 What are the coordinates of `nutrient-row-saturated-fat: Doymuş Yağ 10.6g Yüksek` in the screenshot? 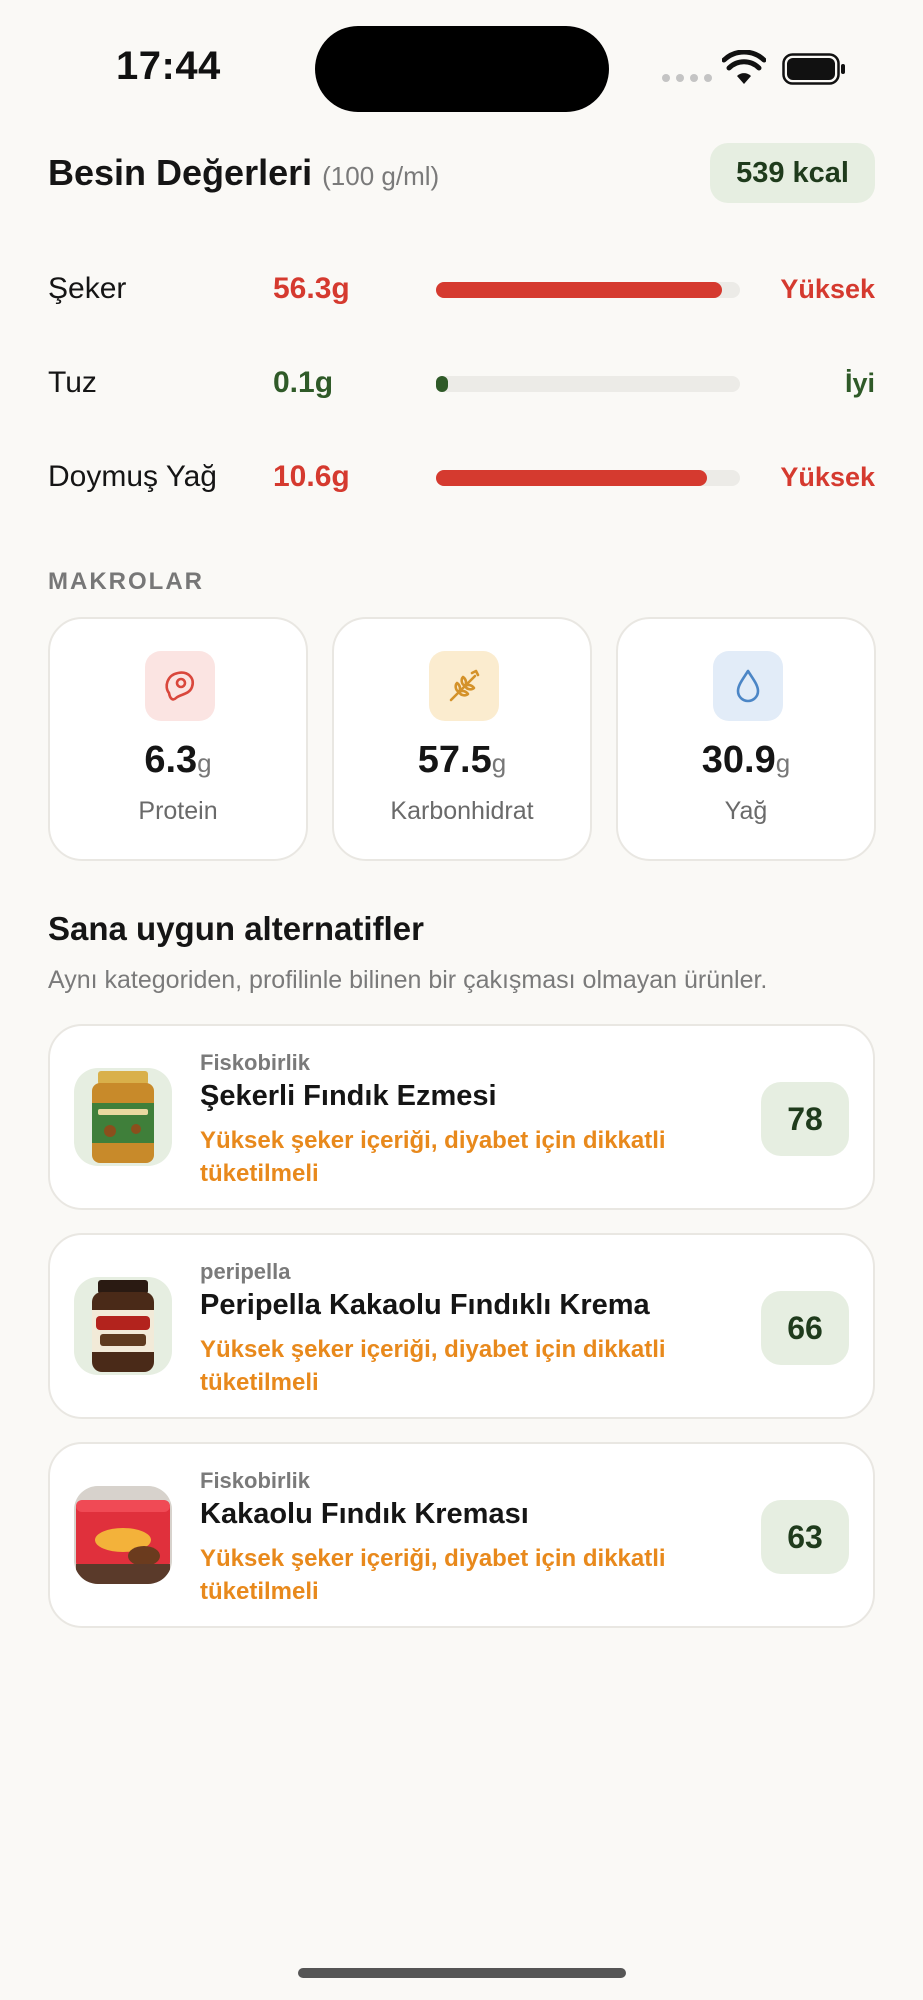 It's located at (461, 477).